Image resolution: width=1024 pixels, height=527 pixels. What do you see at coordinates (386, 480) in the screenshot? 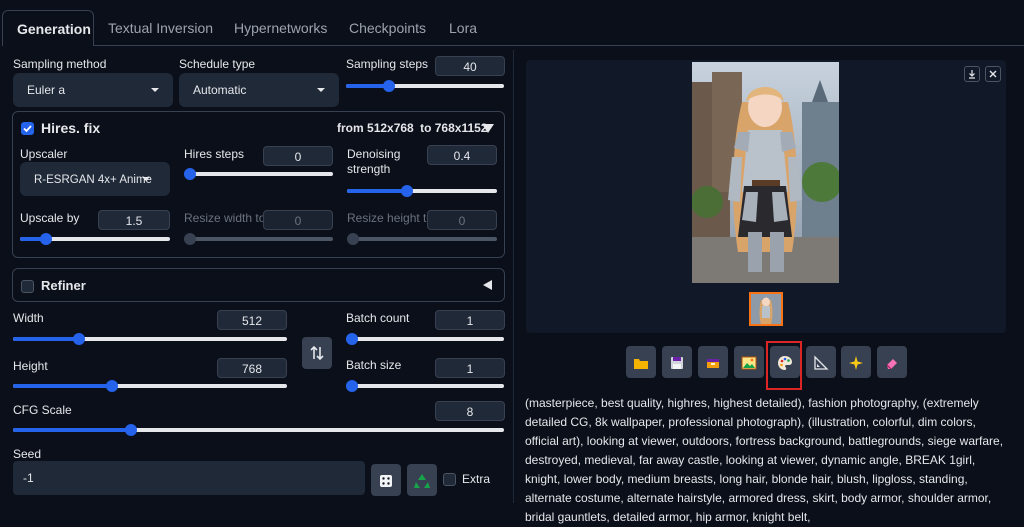
I see `random-seed-button` at bounding box center [386, 480].